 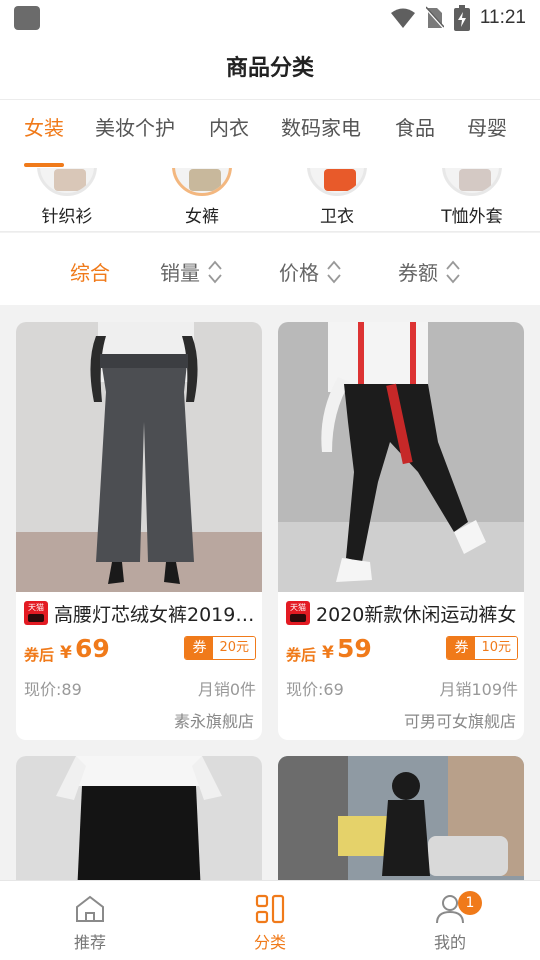 I want to click on sort-comprehensive: 综合, so click(x=90, y=271).